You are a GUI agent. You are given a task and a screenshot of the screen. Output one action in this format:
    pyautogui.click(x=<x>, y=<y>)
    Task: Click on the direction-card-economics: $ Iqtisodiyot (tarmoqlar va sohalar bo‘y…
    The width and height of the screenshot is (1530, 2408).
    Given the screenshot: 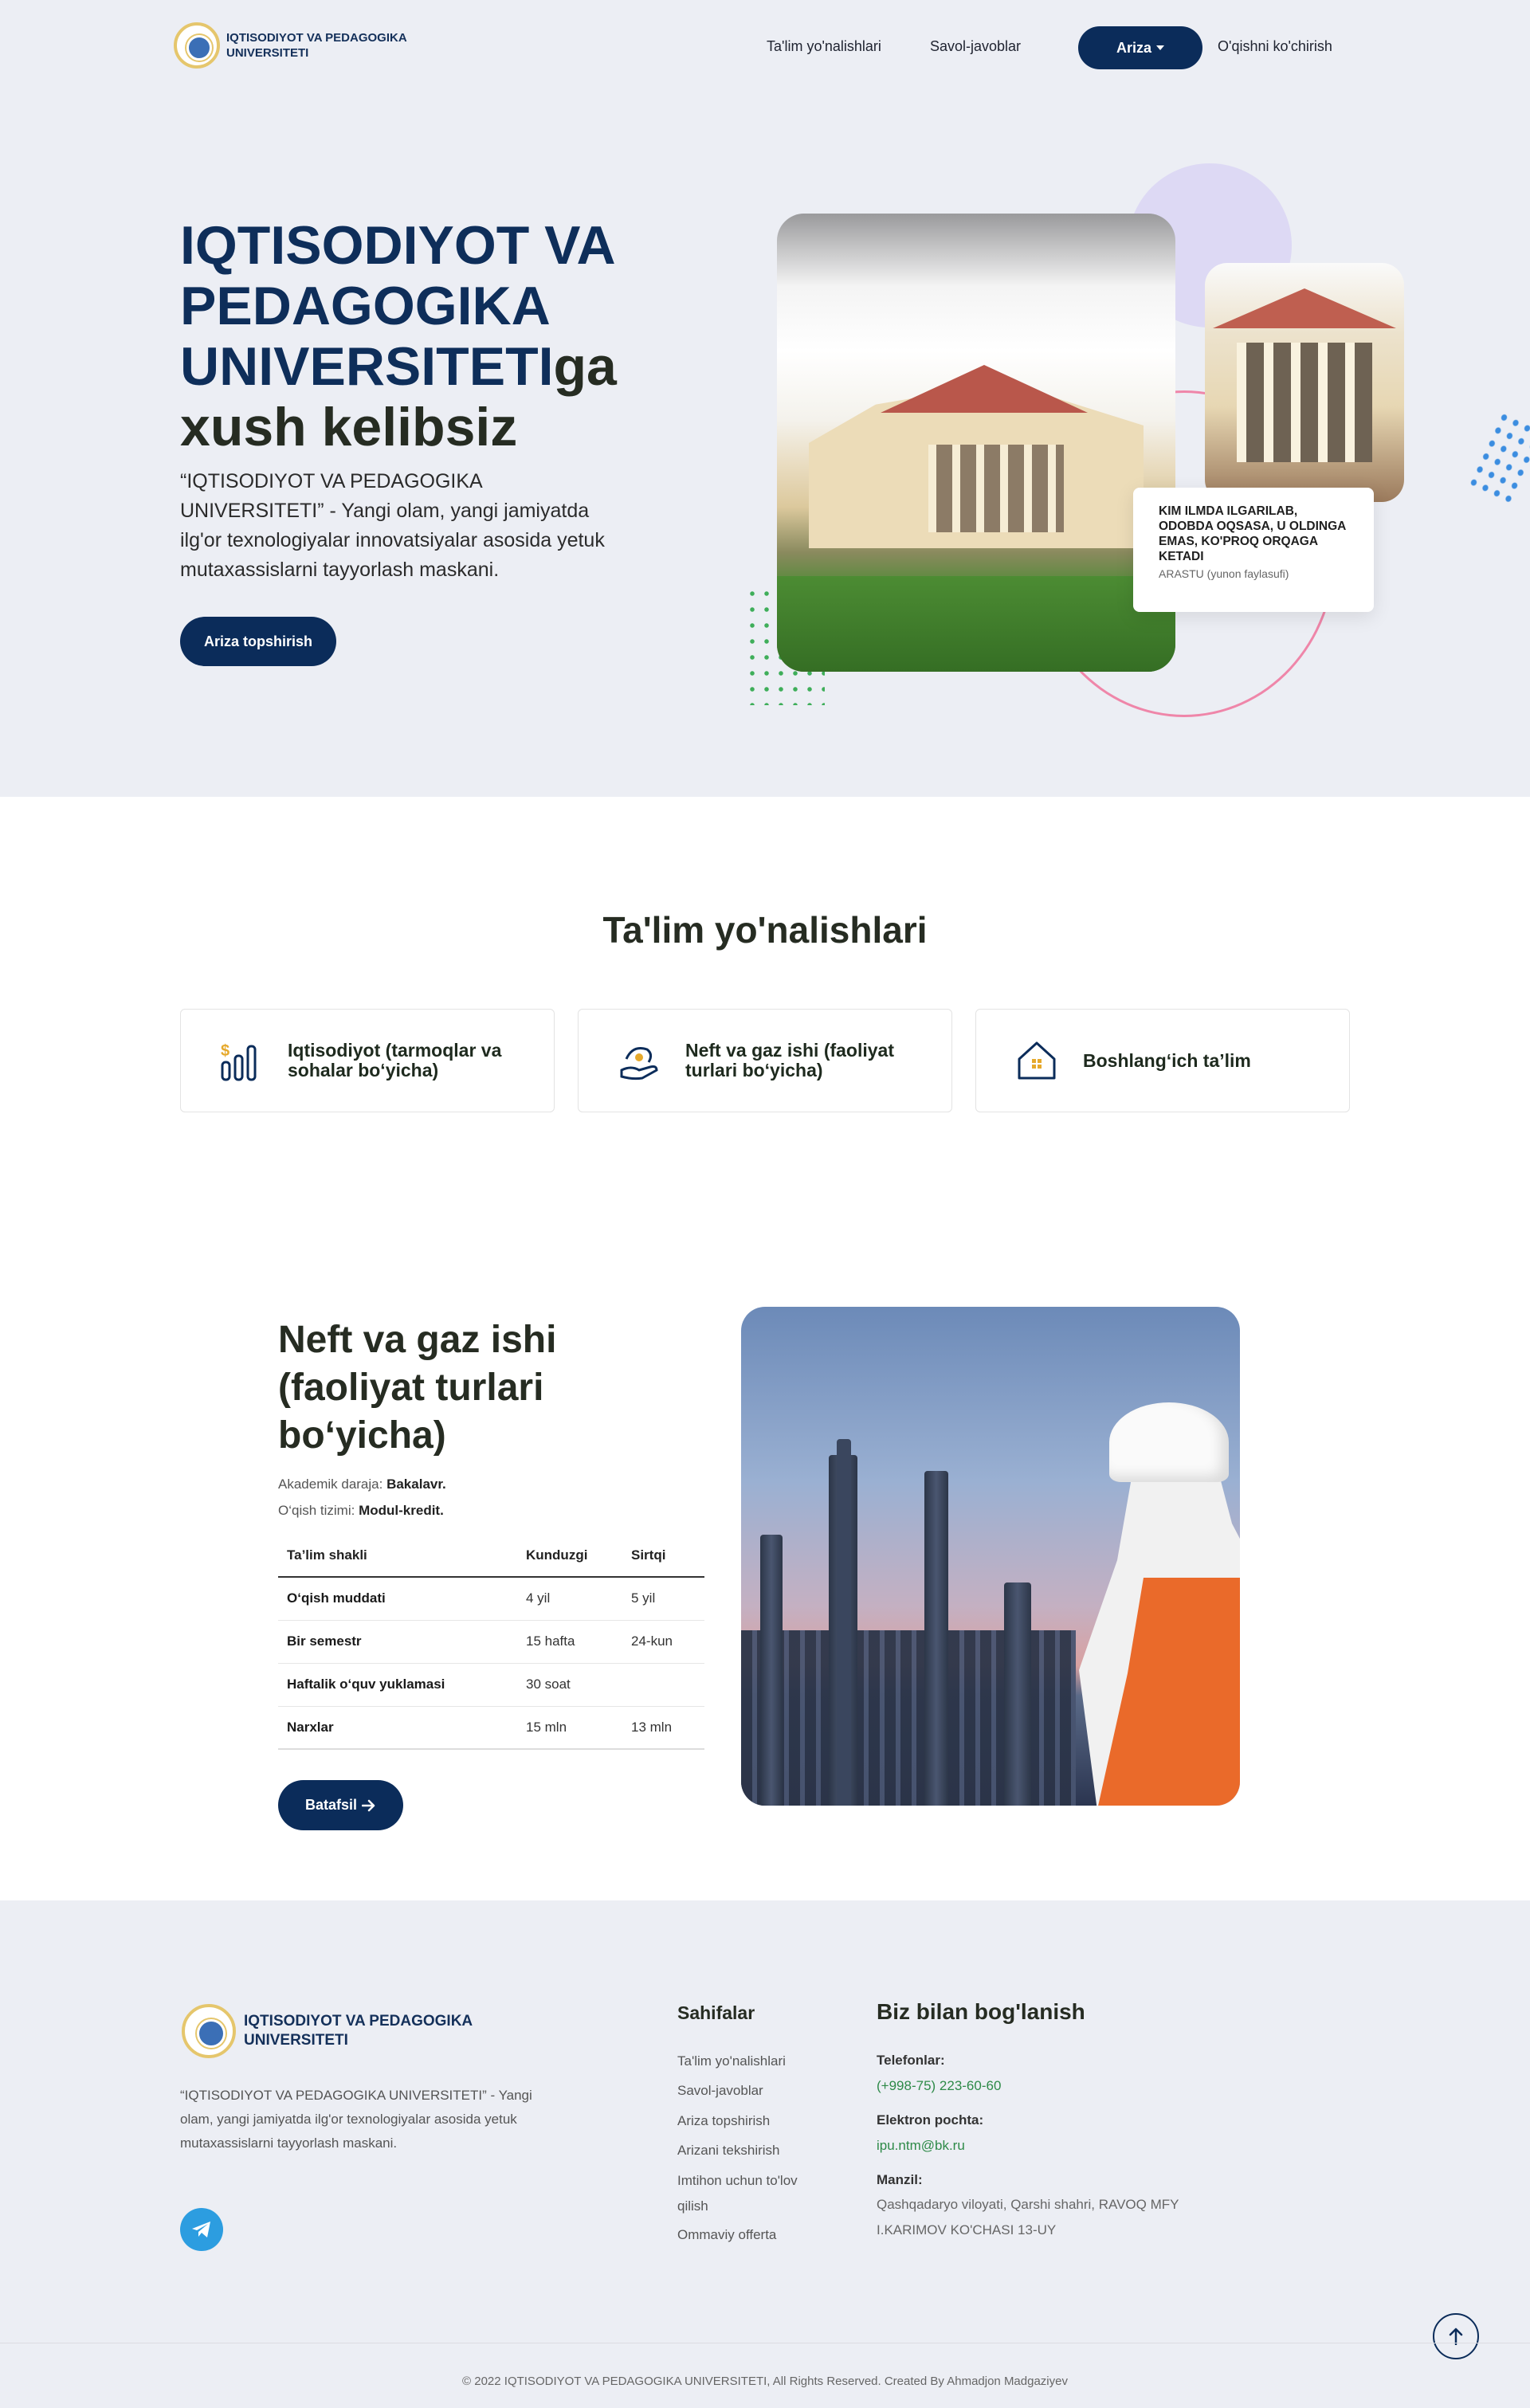 What is the action you would take?
    pyautogui.click(x=367, y=1060)
    